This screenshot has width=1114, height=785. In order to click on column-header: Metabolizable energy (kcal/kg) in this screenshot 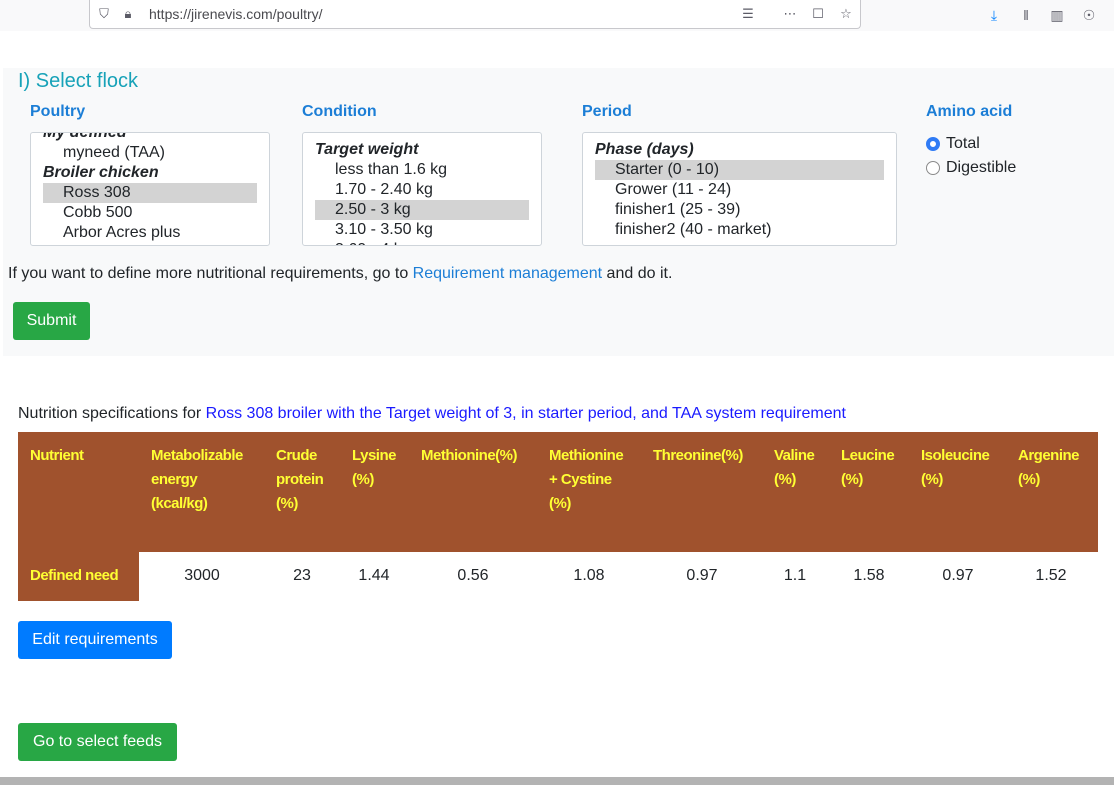, I will do `click(197, 480)`.